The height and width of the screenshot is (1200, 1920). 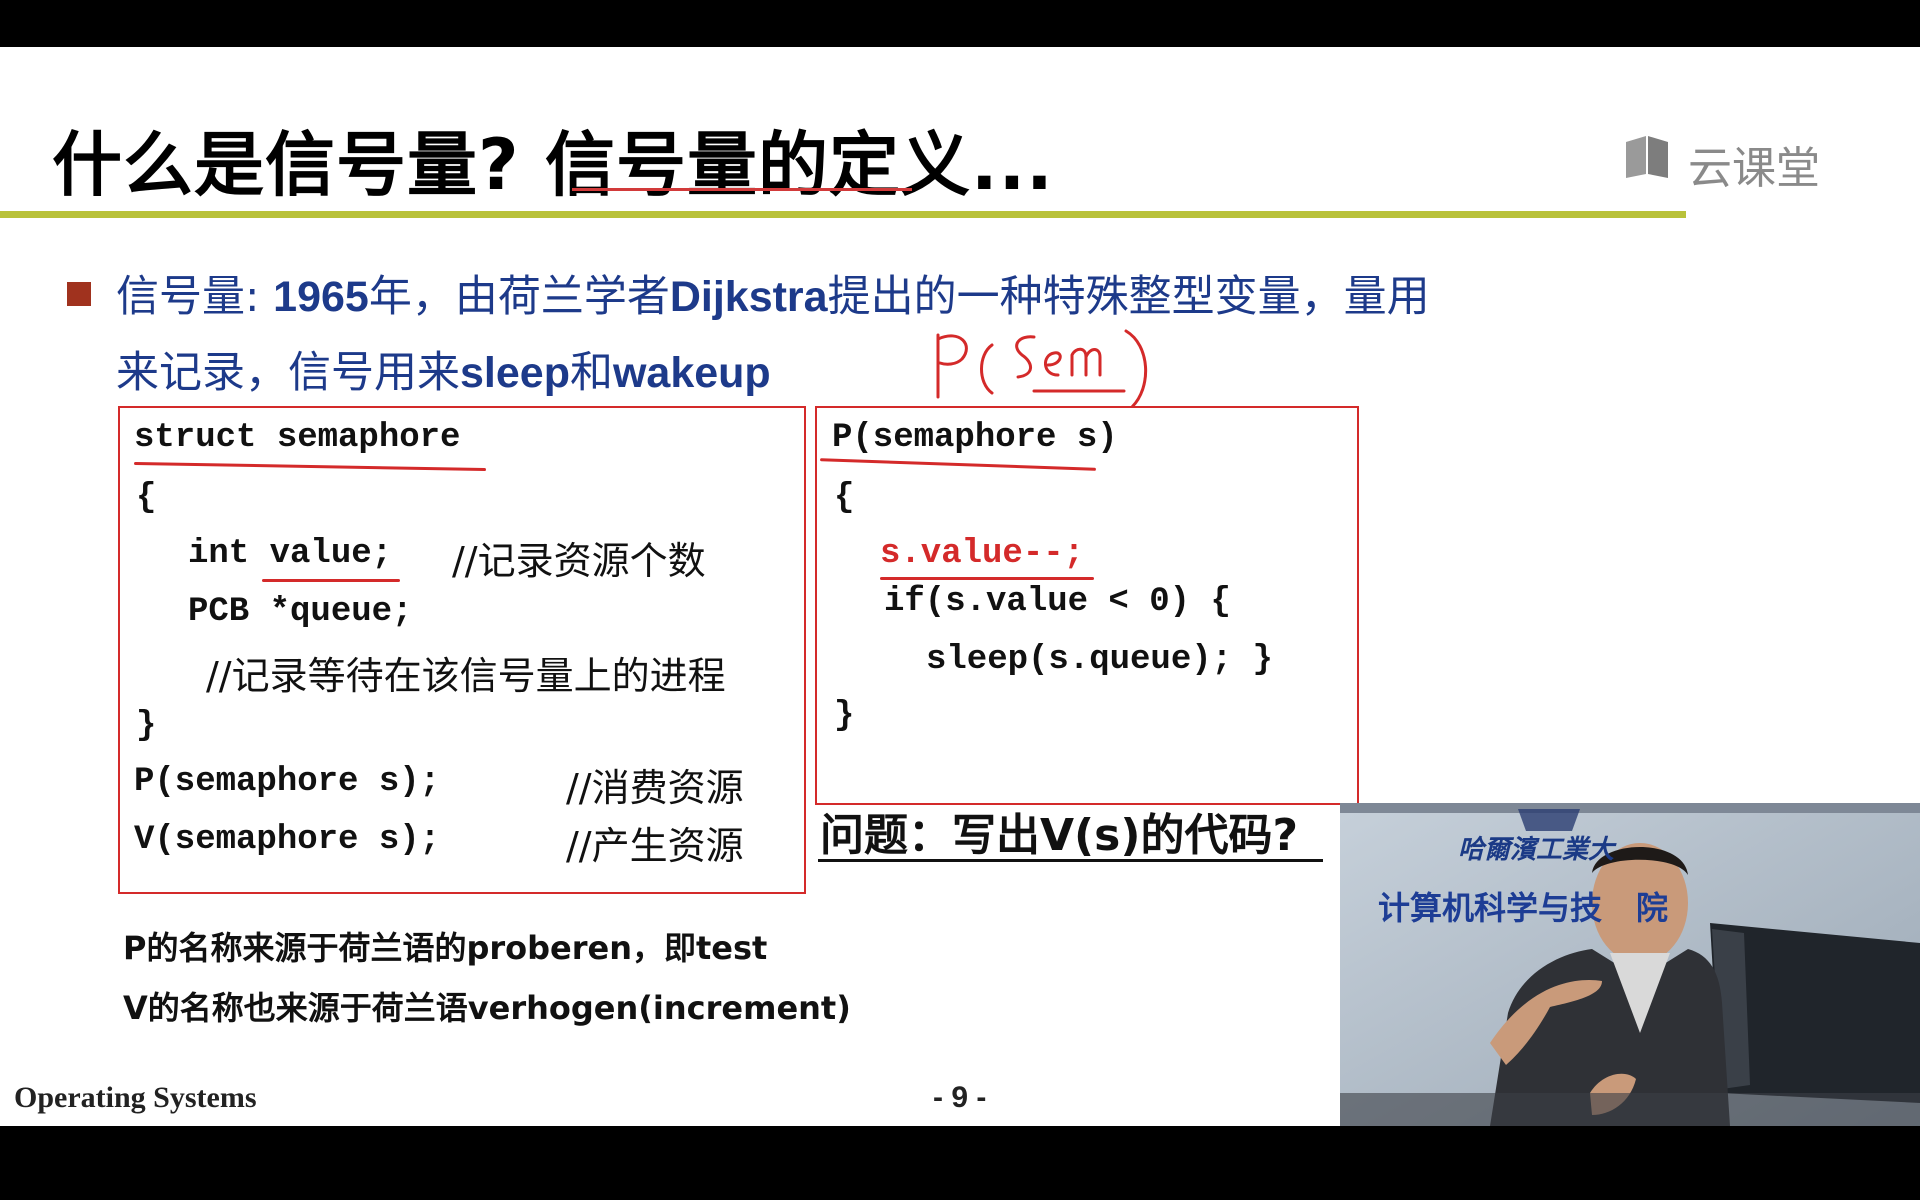 What do you see at coordinates (287, 782) in the screenshot?
I see `code-line: P(semaphore s);` at bounding box center [287, 782].